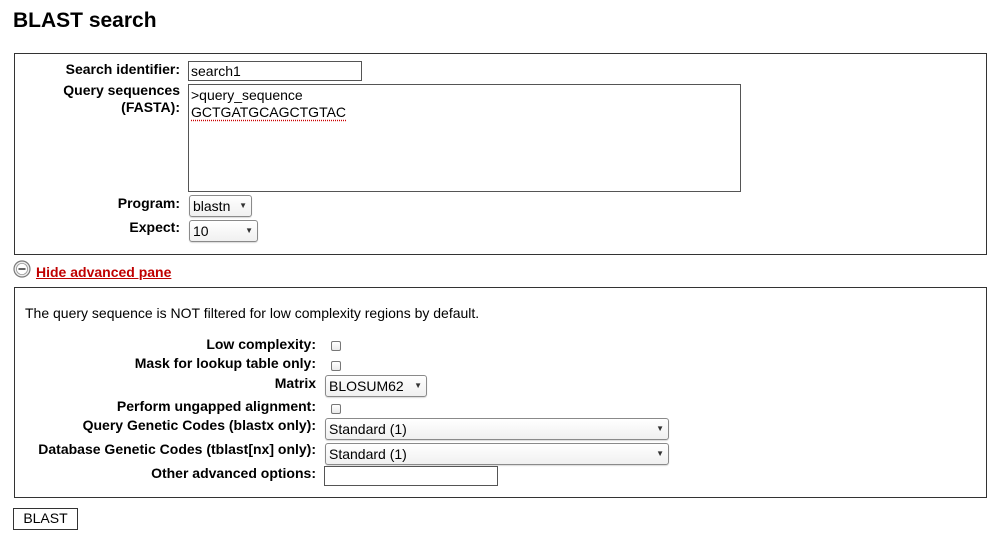 The height and width of the screenshot is (537, 996). Describe the element at coordinates (212, 206) in the screenshot. I see `program-select-value: blastn` at that location.